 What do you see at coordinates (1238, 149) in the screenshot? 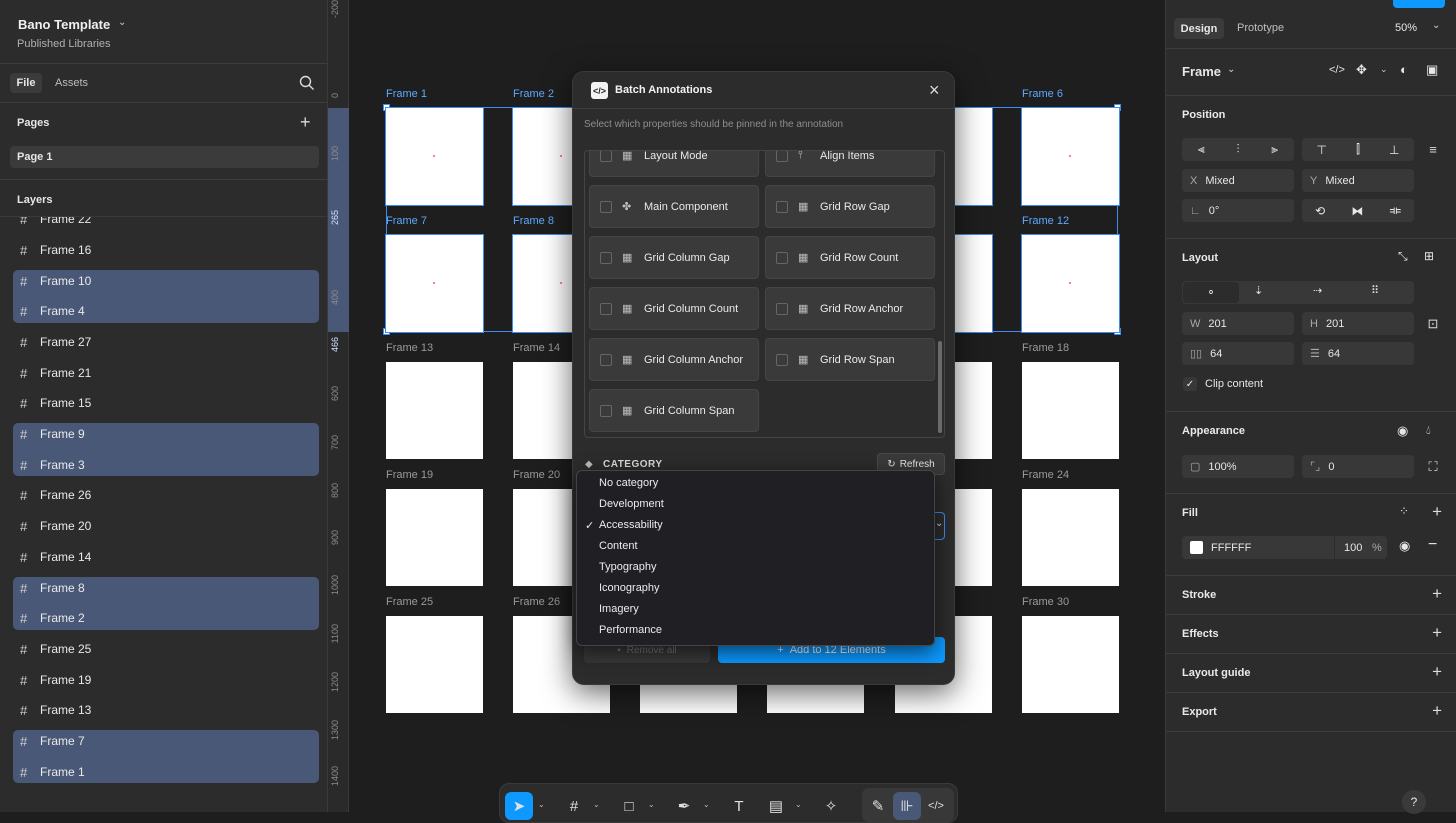
I see `horizontal-align-group: ⫷ ⫶ ⫸` at bounding box center [1238, 149].